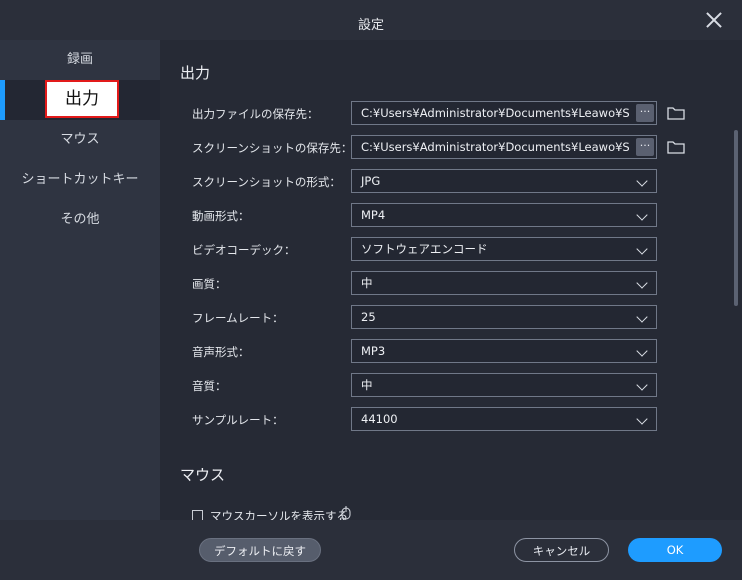 This screenshot has height=580, width=742. Describe the element at coordinates (373, 215) in the screenshot. I see `select-value: MP4` at that location.